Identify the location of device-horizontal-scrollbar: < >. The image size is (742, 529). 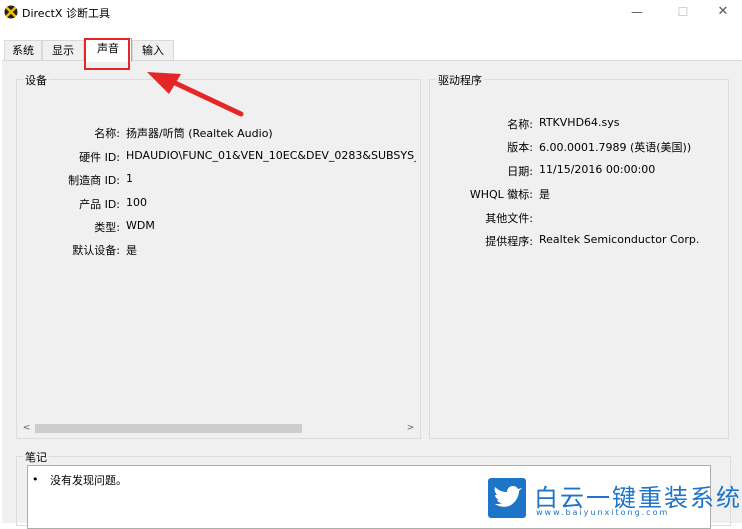
(218, 428).